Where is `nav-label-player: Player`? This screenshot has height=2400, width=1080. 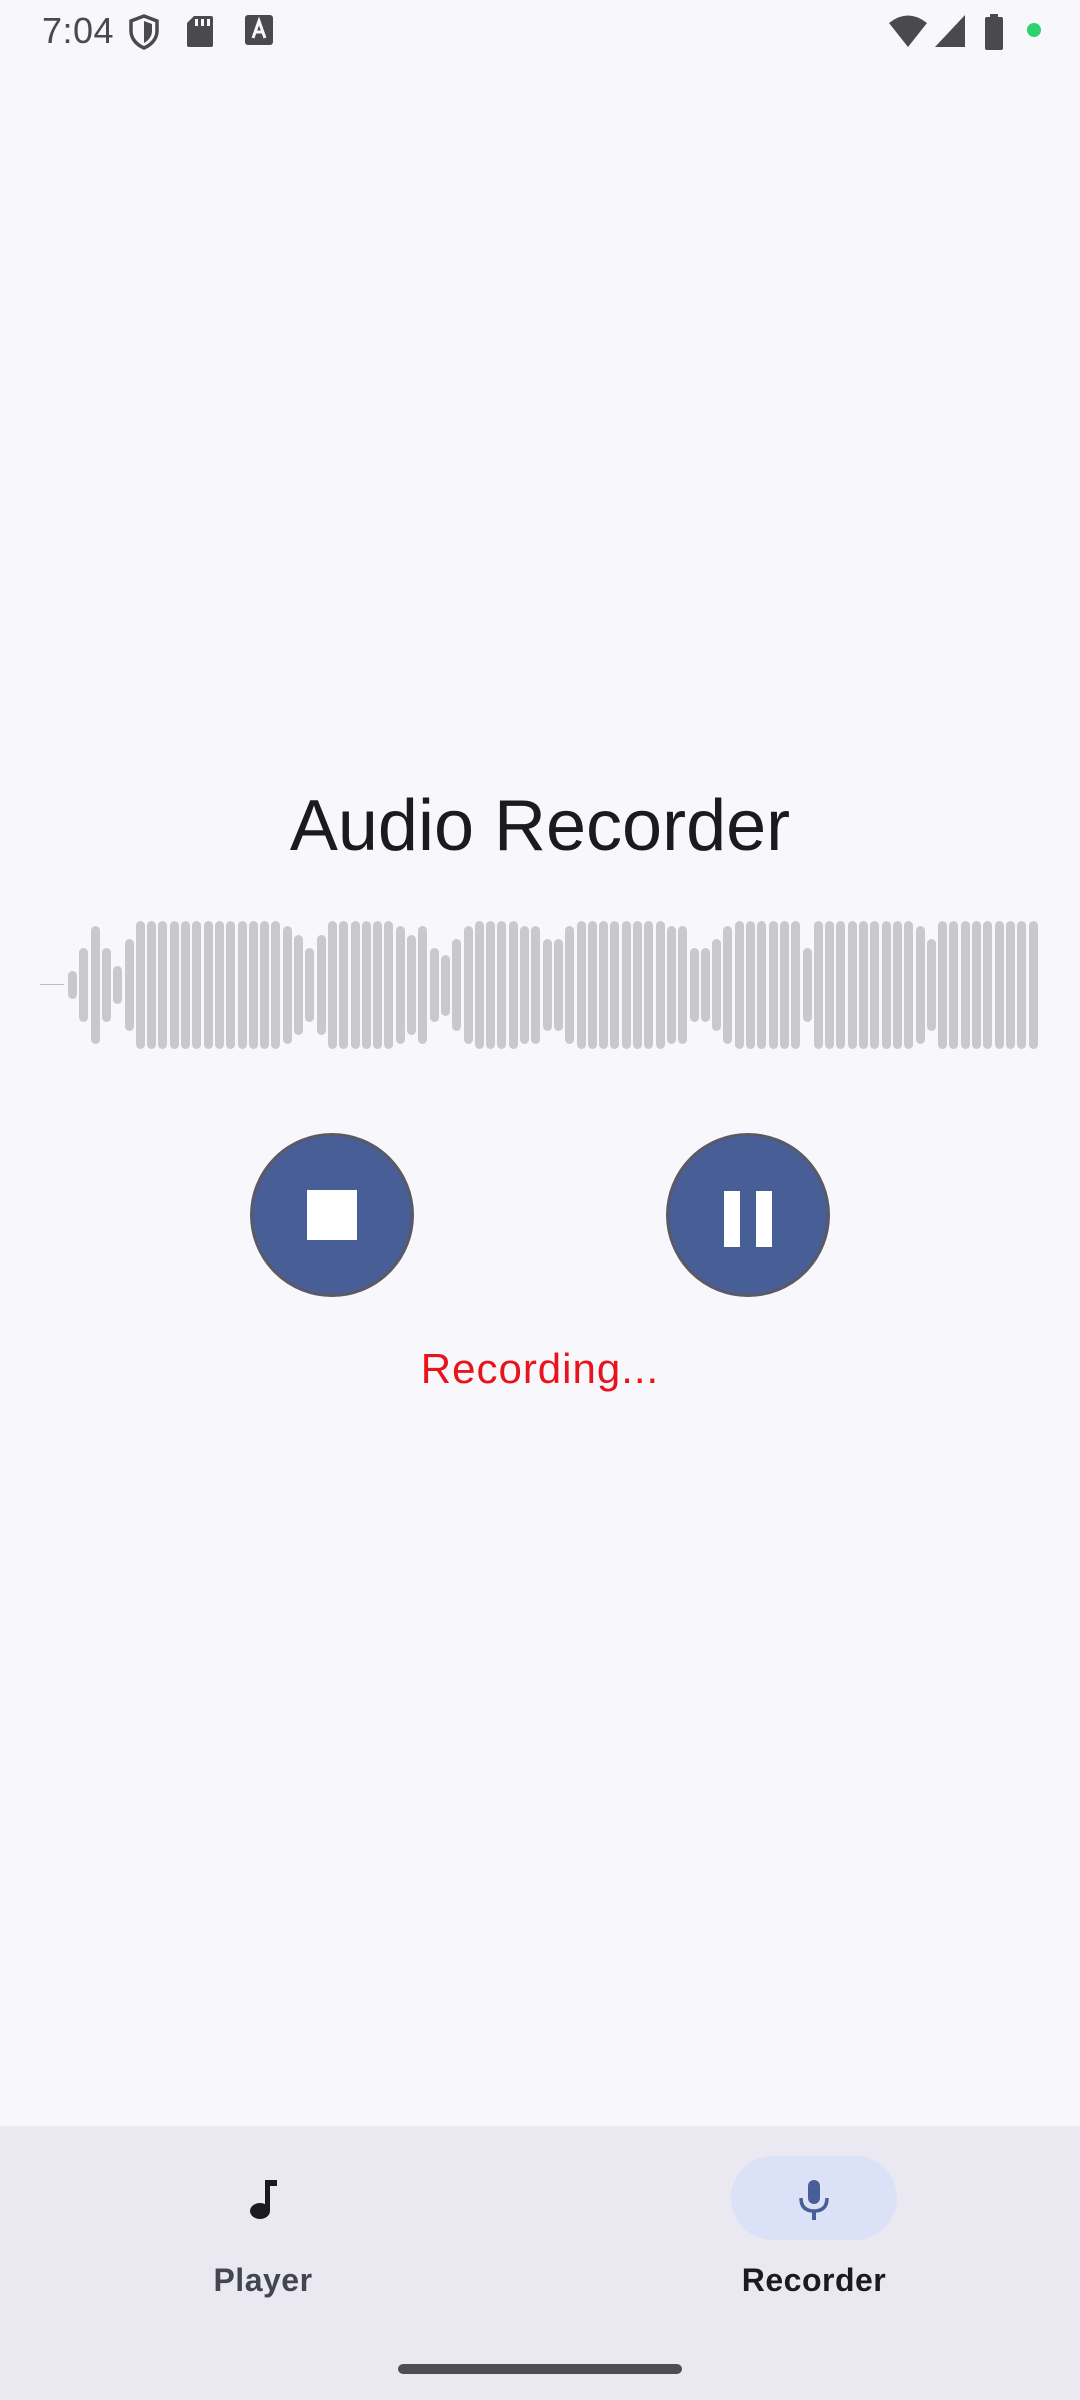
nav-label-player: Player is located at coordinates (263, 2280).